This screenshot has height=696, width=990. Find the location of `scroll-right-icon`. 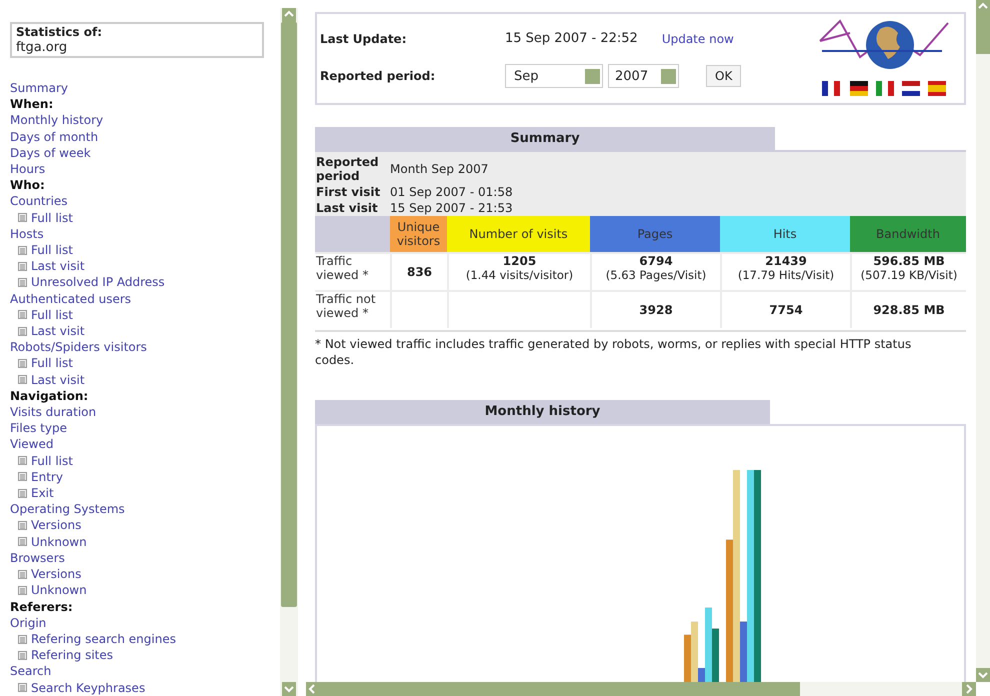

scroll-right-icon is located at coordinates (969, 689).